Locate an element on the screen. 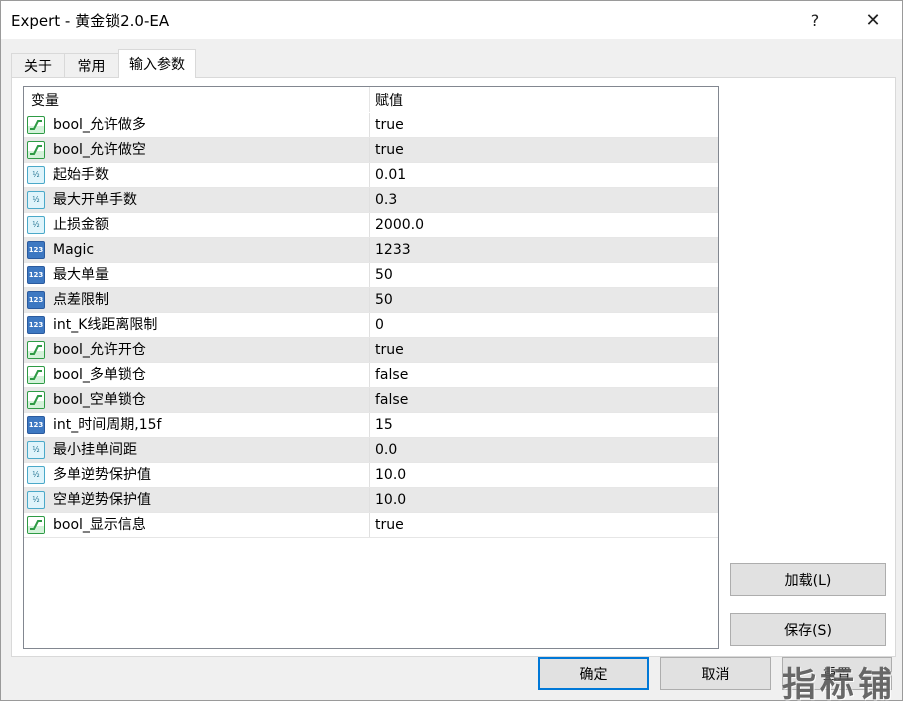 The height and width of the screenshot is (706, 903). variable-value: 0 is located at coordinates (379, 325).